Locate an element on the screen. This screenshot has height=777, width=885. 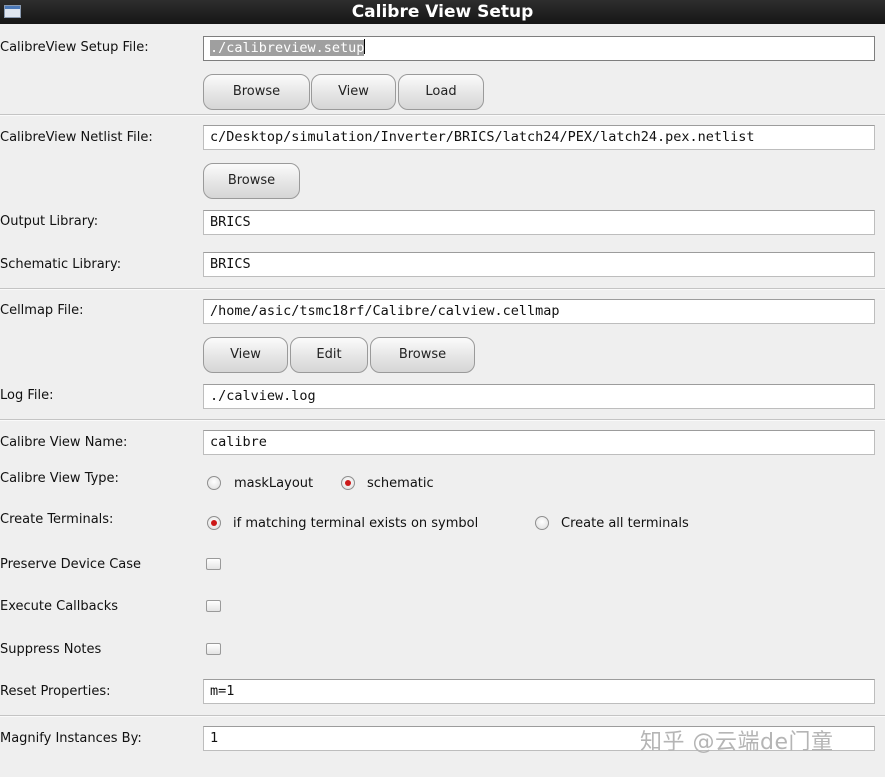
magnify-instances-value: 1 is located at coordinates (214, 738).